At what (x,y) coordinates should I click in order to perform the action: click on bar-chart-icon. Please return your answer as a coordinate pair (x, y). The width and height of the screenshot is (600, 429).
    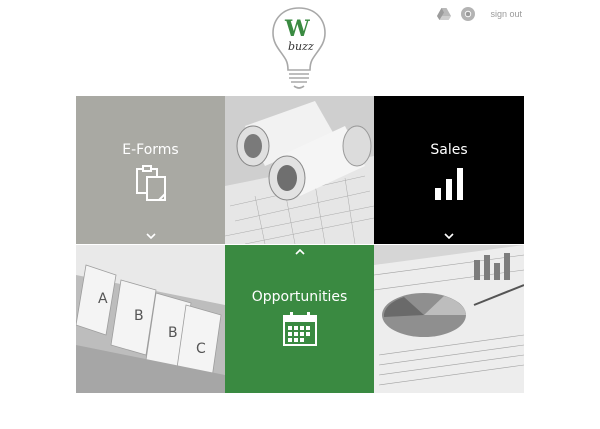
    Looking at the image, I should click on (449, 184).